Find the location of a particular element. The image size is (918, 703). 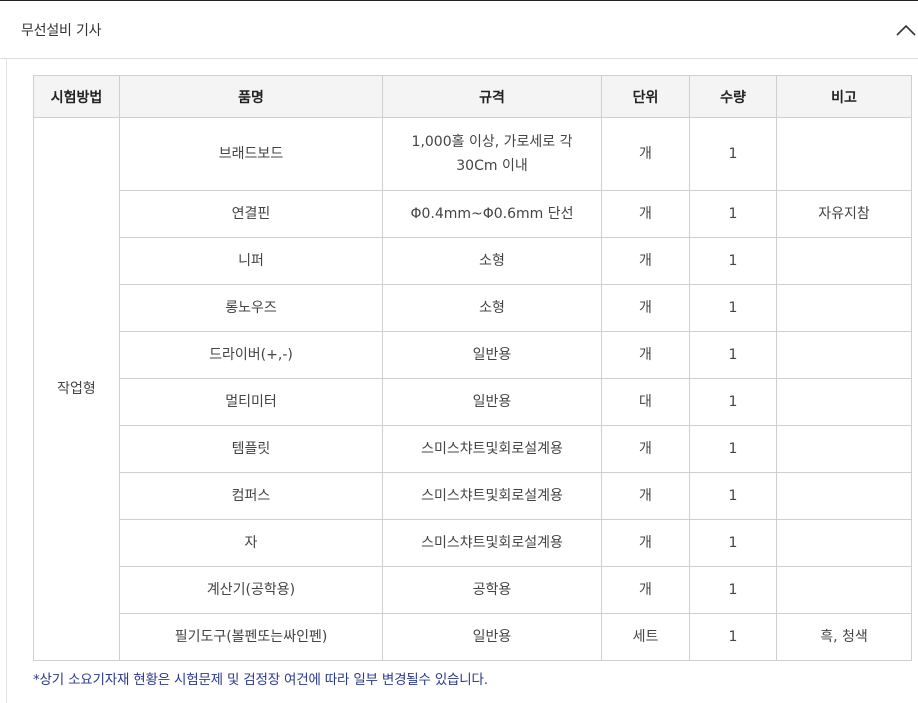

item-spec: 공학용 is located at coordinates (492, 590).